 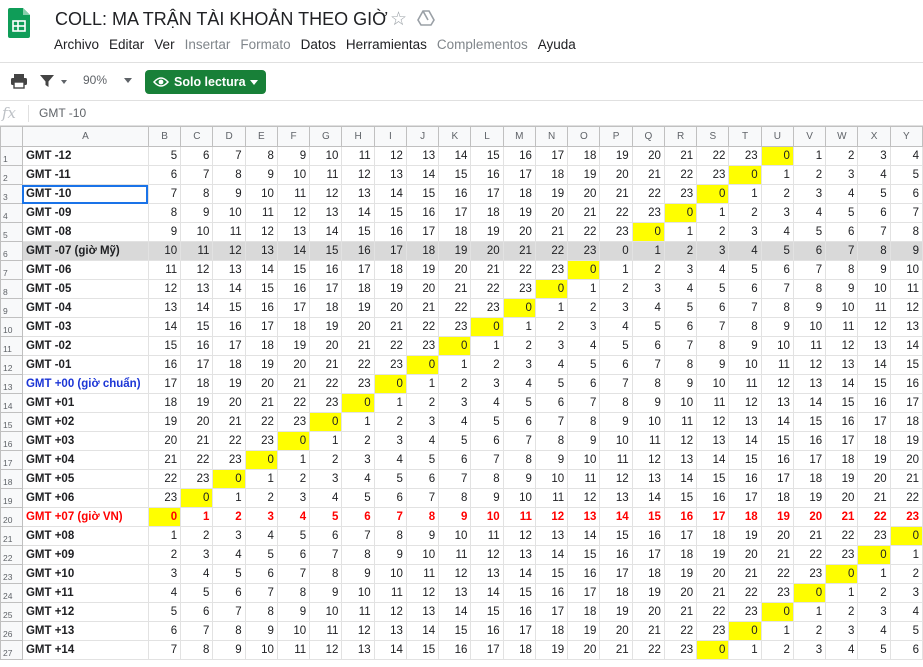 What do you see at coordinates (906, 136) in the screenshot?
I see `column-header-y: Y` at bounding box center [906, 136].